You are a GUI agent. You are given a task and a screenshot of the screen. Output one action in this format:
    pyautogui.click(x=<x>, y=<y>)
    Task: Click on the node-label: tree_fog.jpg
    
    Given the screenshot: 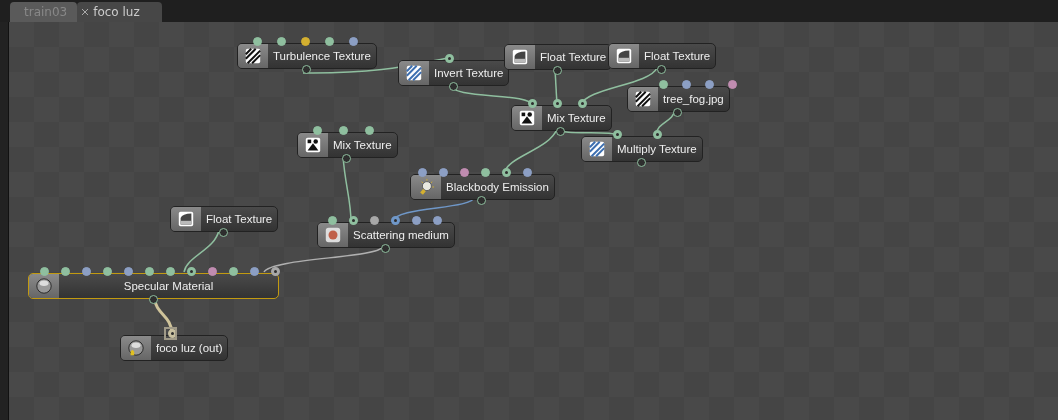 What is the action you would take?
    pyautogui.click(x=693, y=99)
    